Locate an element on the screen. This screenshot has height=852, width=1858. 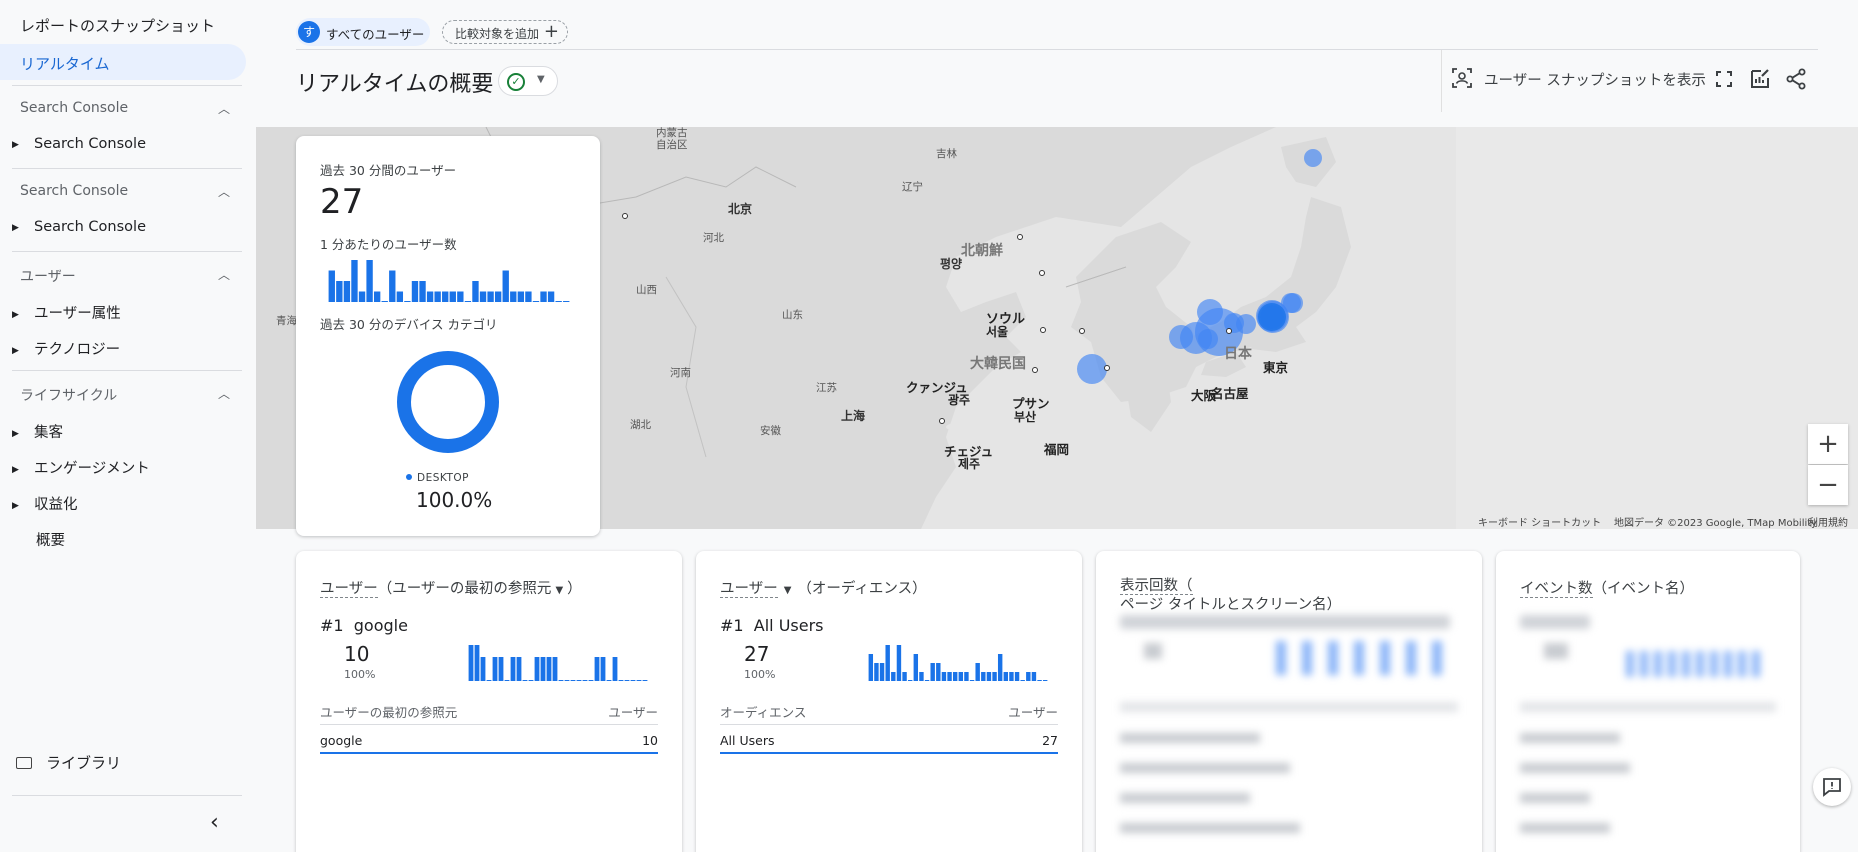
map-label: 부산 is located at coordinates (1025, 417).